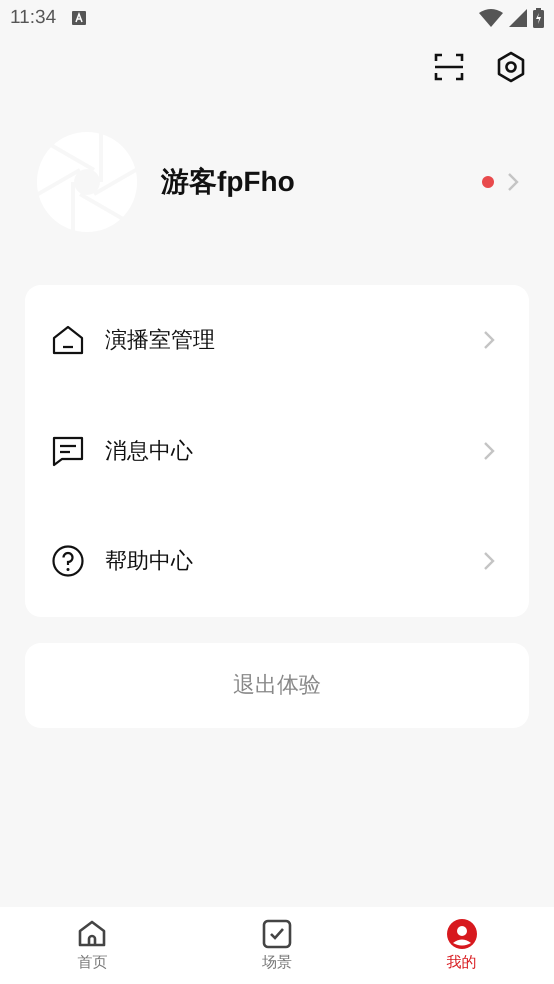  I want to click on logout-button: 退出体验, so click(277, 685).